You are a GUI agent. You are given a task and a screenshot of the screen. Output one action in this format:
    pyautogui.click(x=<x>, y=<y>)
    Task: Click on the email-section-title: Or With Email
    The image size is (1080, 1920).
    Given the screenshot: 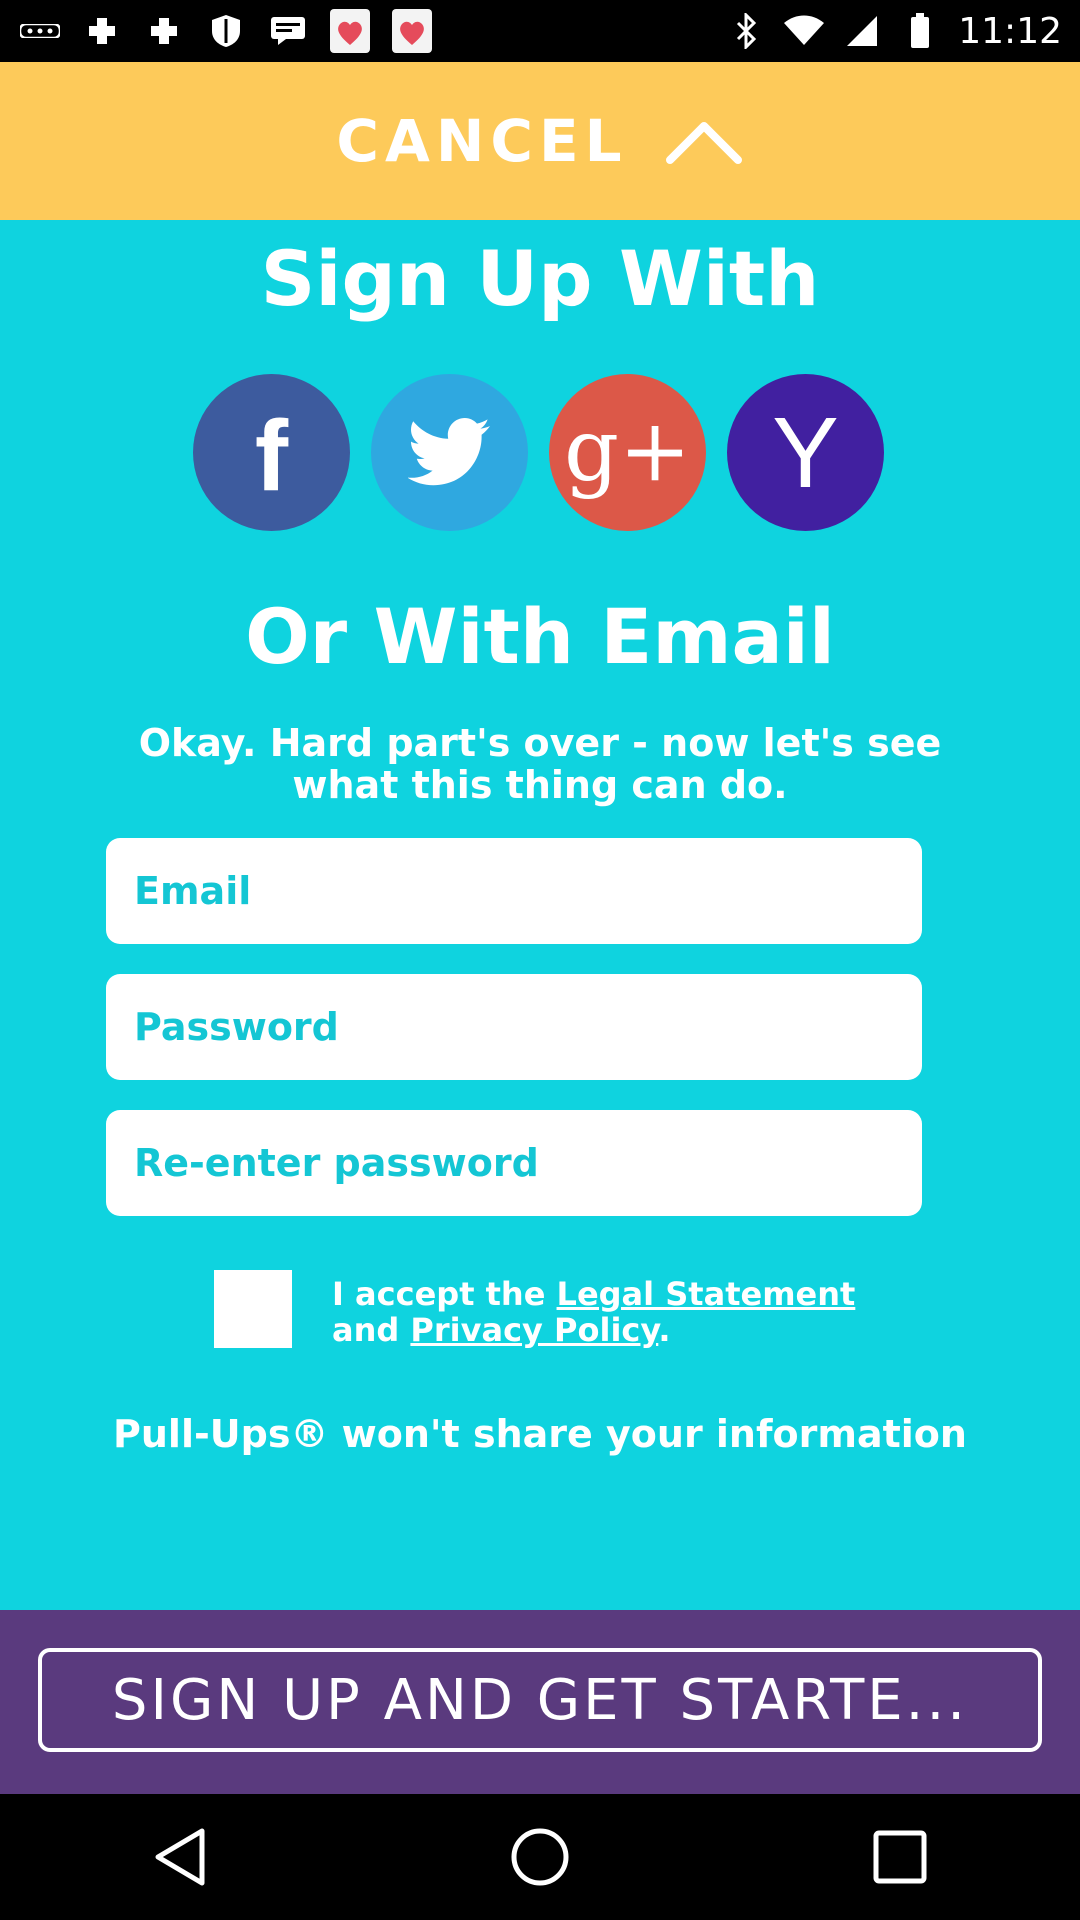 What is the action you would take?
    pyautogui.click(x=540, y=636)
    